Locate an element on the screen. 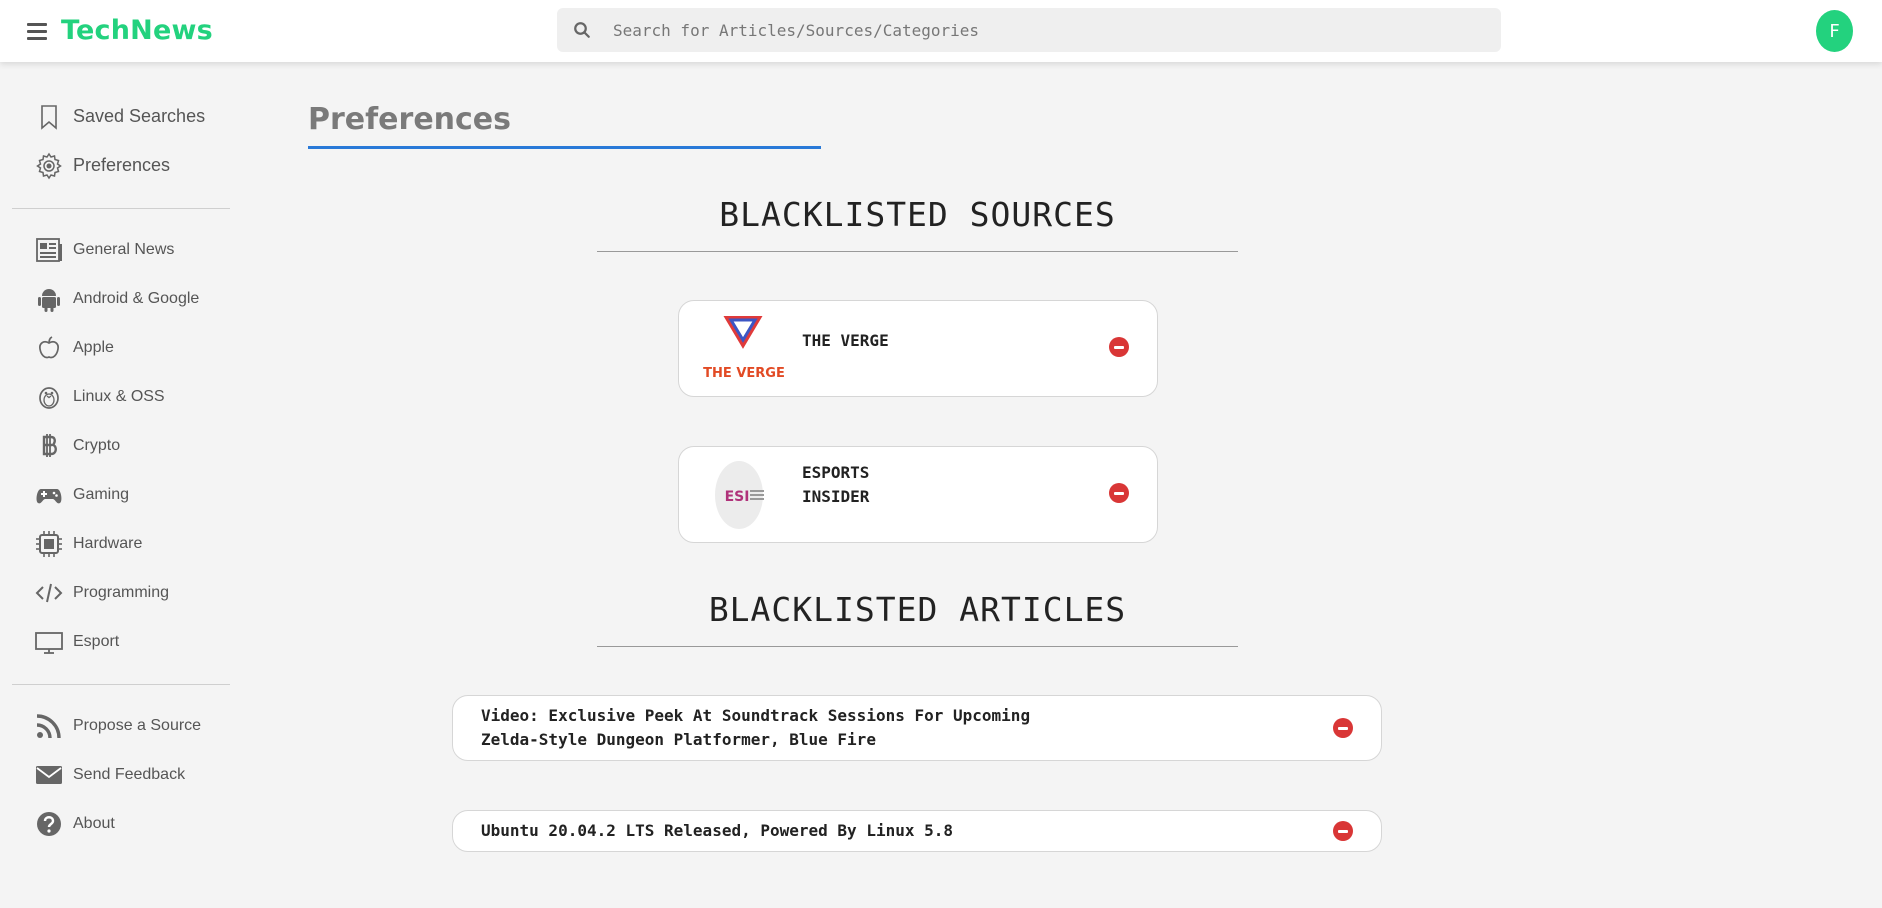 This screenshot has width=1882, height=908. hamburger-menu-icon is located at coordinates (37, 31).